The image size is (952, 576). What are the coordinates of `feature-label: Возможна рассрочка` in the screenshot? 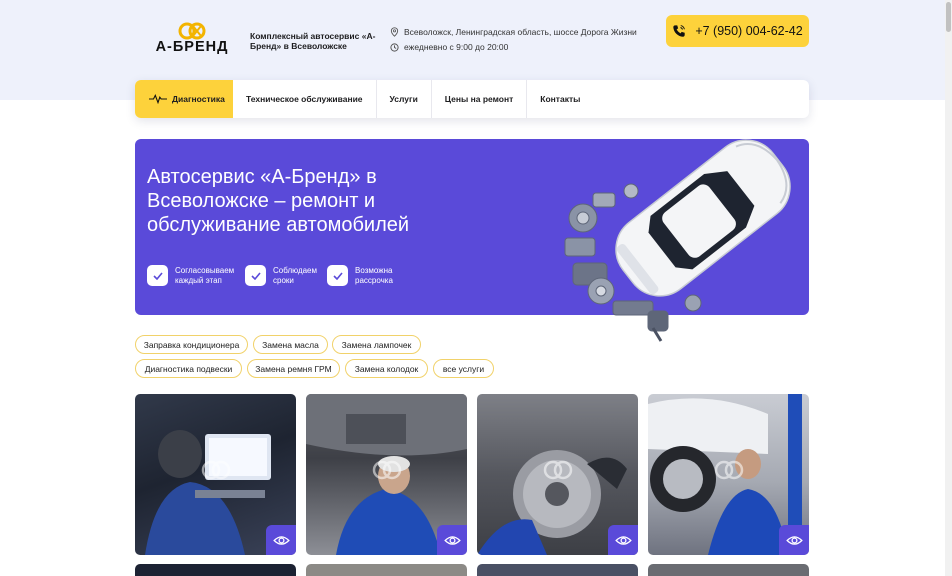 It's located at (374, 275).